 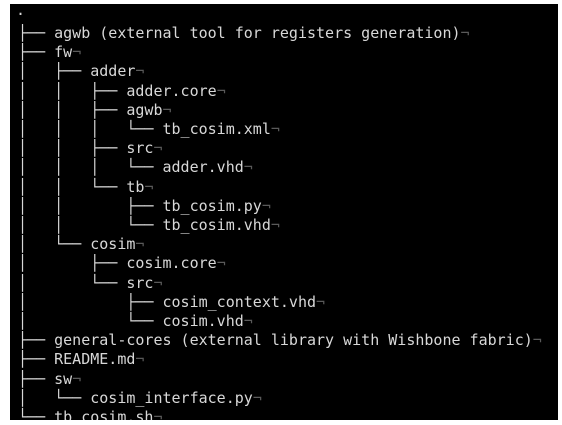 I want to click on file-name: cosim.vhd, so click(x=203, y=321).